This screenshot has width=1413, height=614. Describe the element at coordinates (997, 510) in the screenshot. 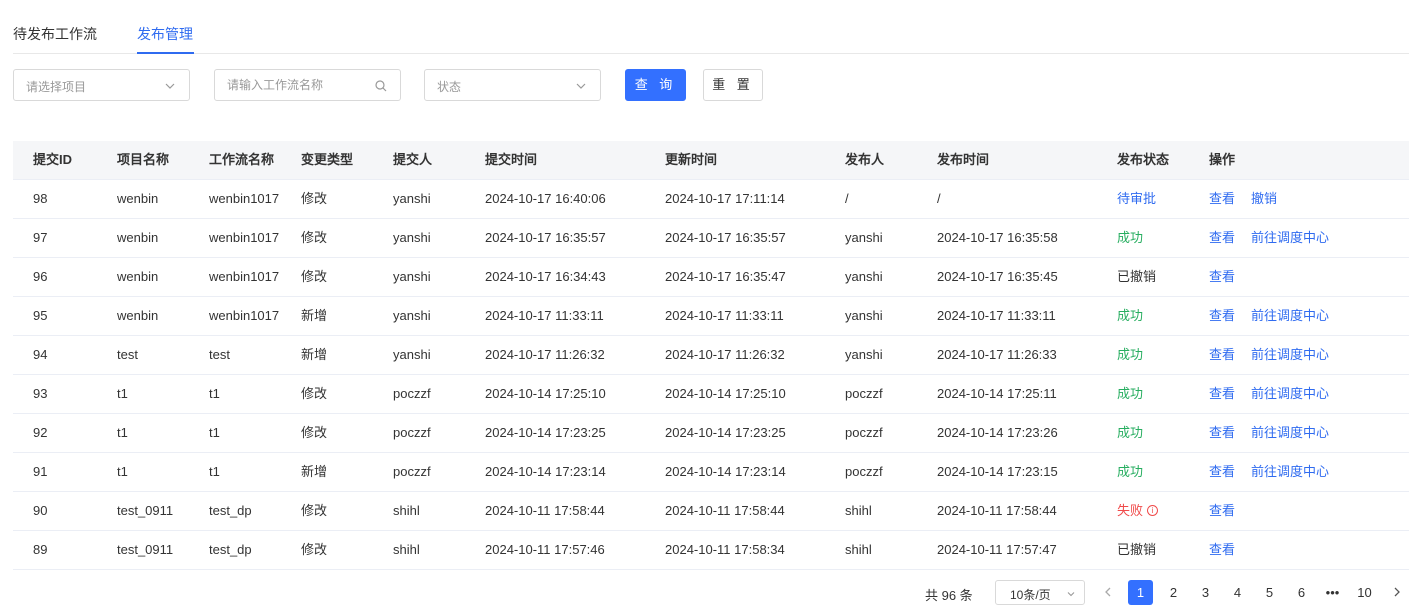

I see `cell-publish-time: 2024-10-11 17:58:44` at that location.